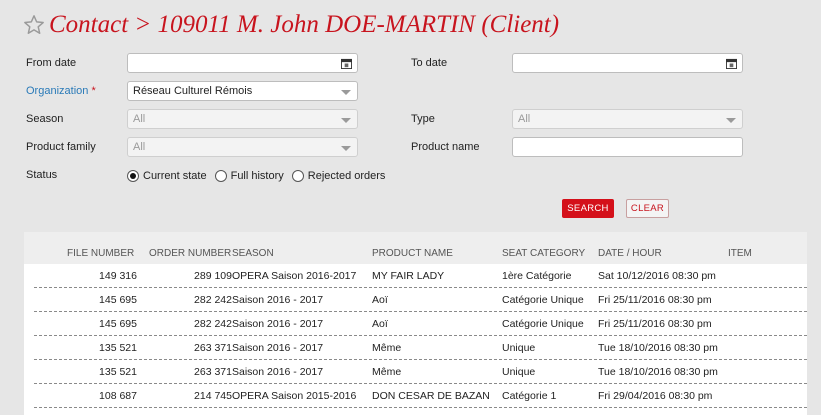  Describe the element at coordinates (61, 91) in the screenshot. I see `organization-label: Organization *` at that location.